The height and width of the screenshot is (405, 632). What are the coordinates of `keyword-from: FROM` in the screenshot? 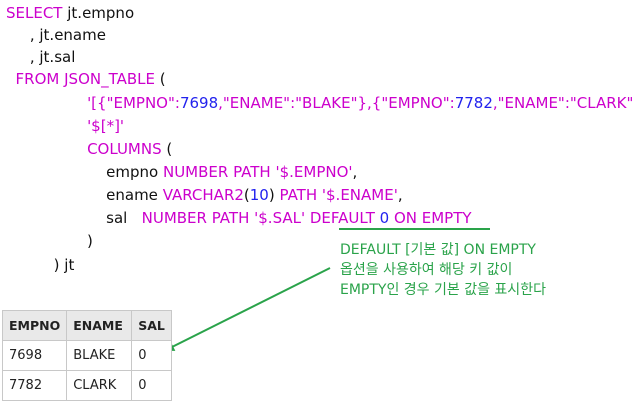 It's located at (37, 79).